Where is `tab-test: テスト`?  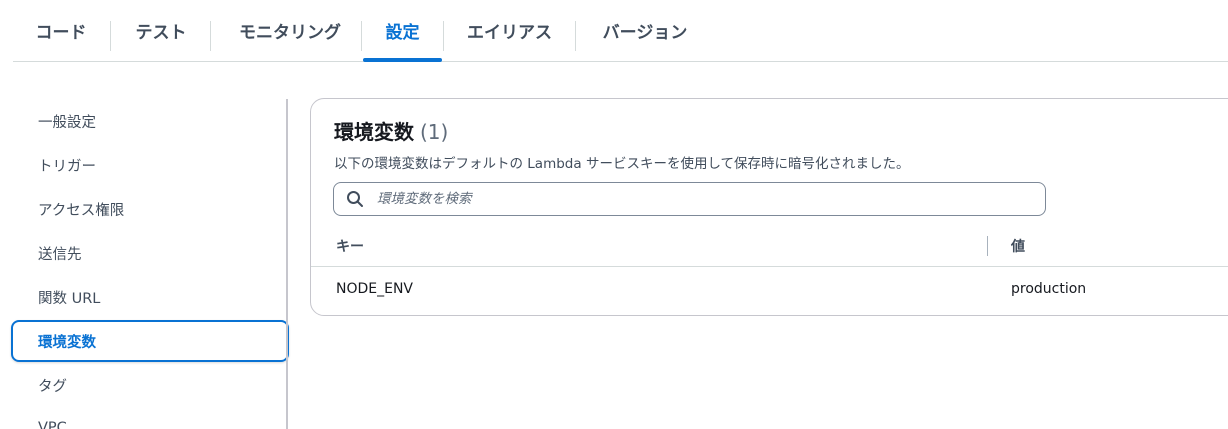 tab-test: テスト is located at coordinates (161, 30).